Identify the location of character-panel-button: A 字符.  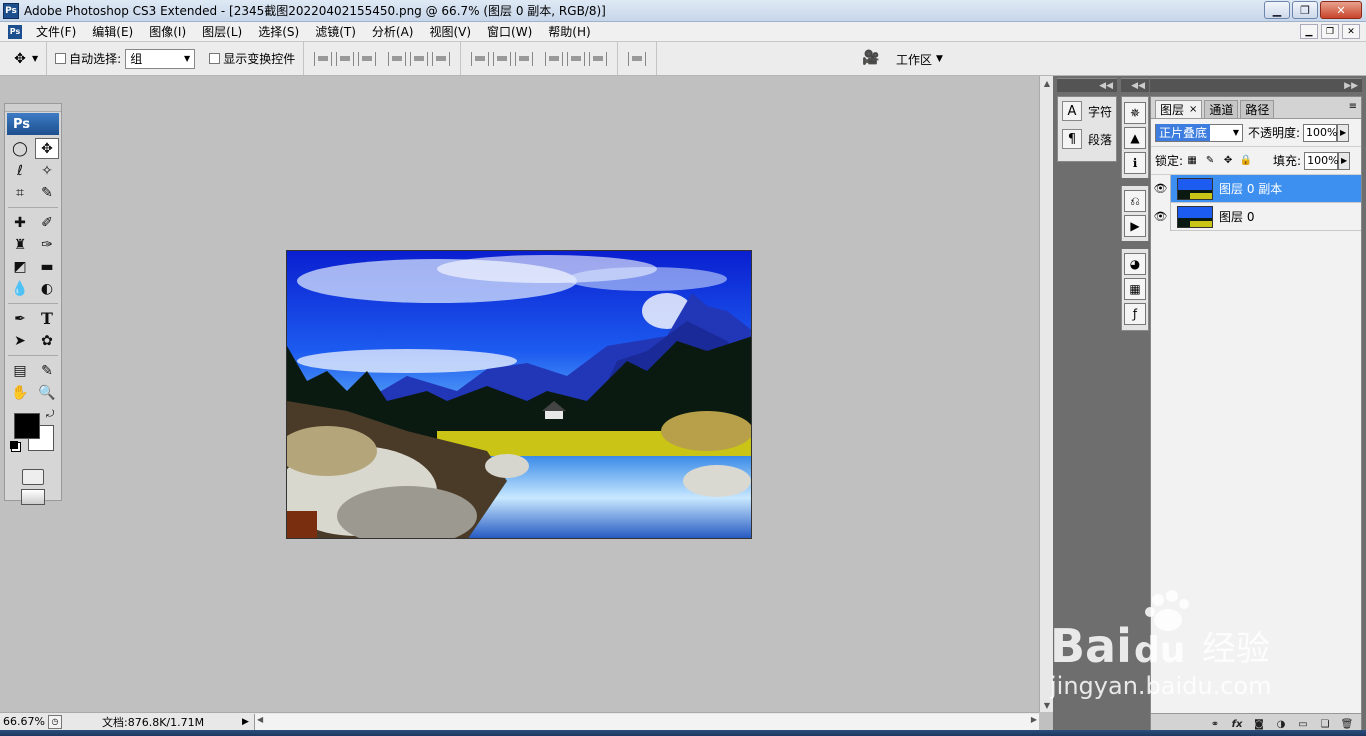
(1087, 111).